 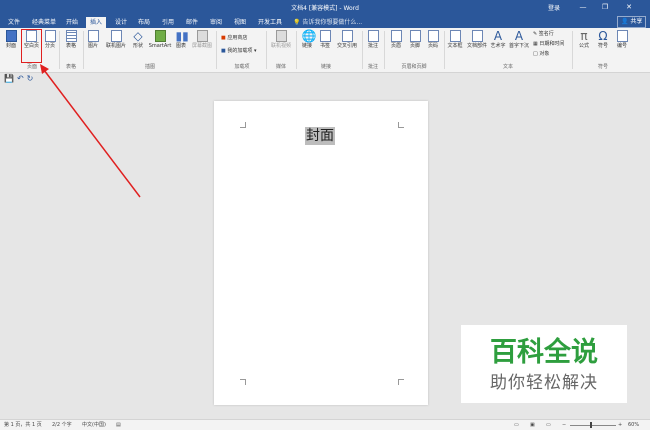 What do you see at coordinates (90, 131) in the screenshot?
I see `annotation-arrow` at bounding box center [90, 131].